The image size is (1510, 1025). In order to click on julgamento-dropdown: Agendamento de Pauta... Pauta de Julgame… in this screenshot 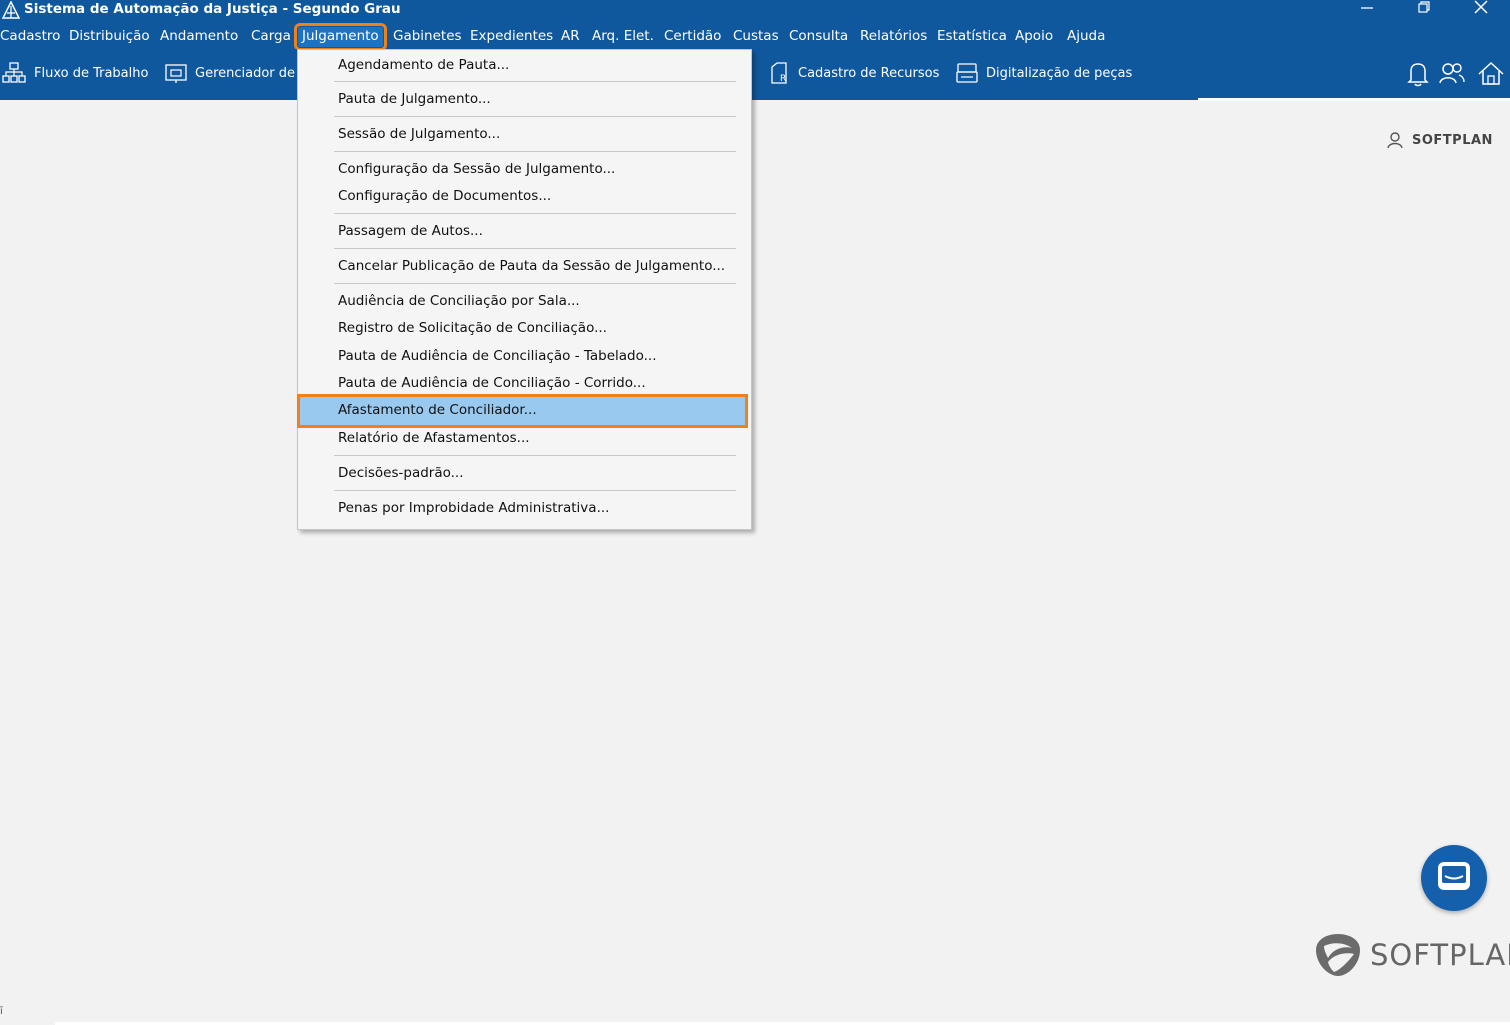, I will do `click(524, 289)`.